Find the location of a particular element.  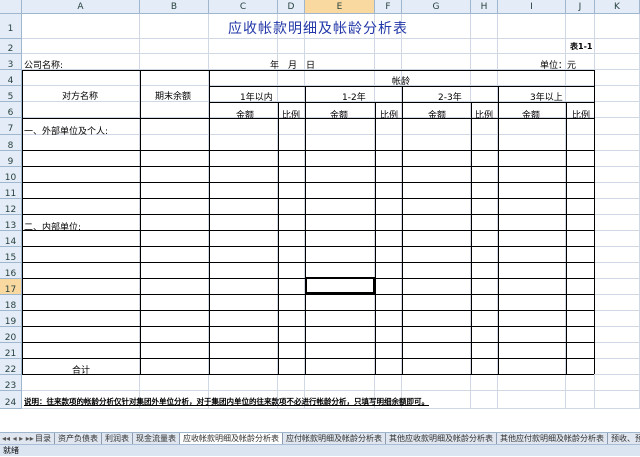

header-over-3yr: 3年以上 is located at coordinates (546, 98).